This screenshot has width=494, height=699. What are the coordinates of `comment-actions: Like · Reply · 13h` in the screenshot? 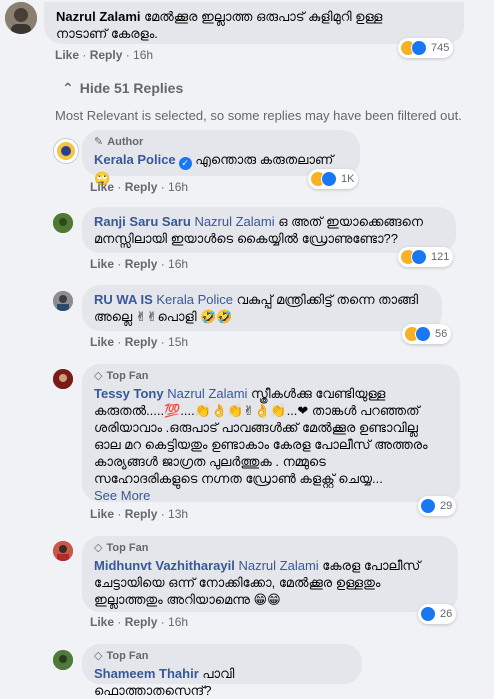 It's located at (139, 514).